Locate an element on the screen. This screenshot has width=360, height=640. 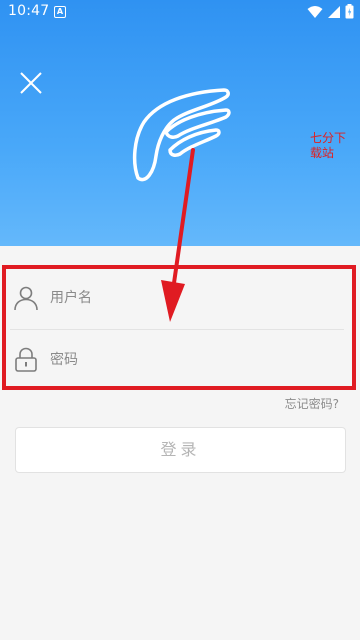
signal-icon is located at coordinates (334, 11).